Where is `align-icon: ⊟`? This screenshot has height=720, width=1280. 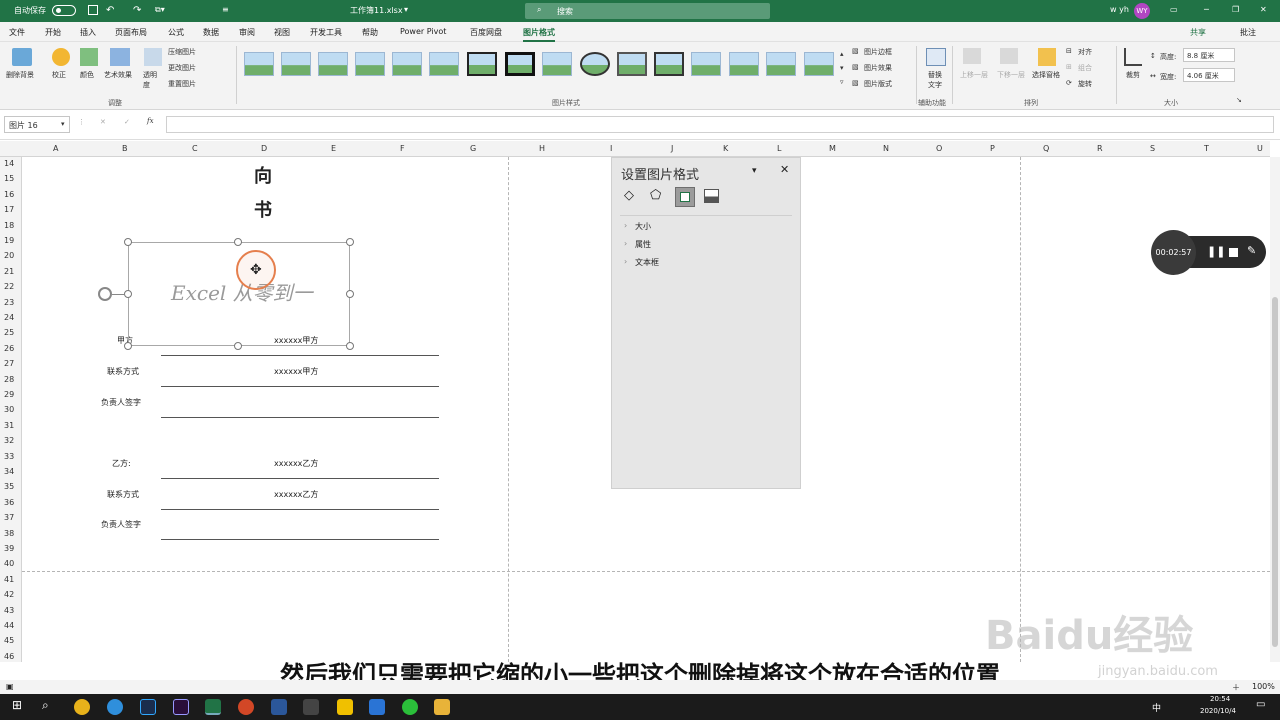
align-icon: ⊟ is located at coordinates (1069, 51).